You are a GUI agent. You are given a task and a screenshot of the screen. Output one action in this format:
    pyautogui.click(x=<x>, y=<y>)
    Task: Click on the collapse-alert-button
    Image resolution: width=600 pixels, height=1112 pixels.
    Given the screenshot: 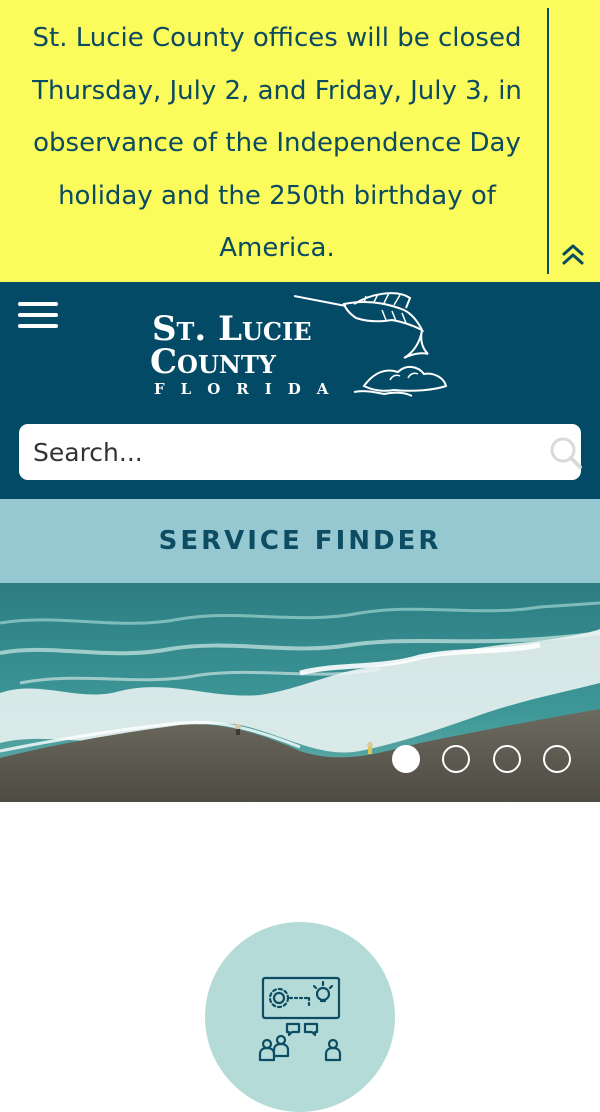 What is the action you would take?
    pyautogui.click(x=573, y=255)
    